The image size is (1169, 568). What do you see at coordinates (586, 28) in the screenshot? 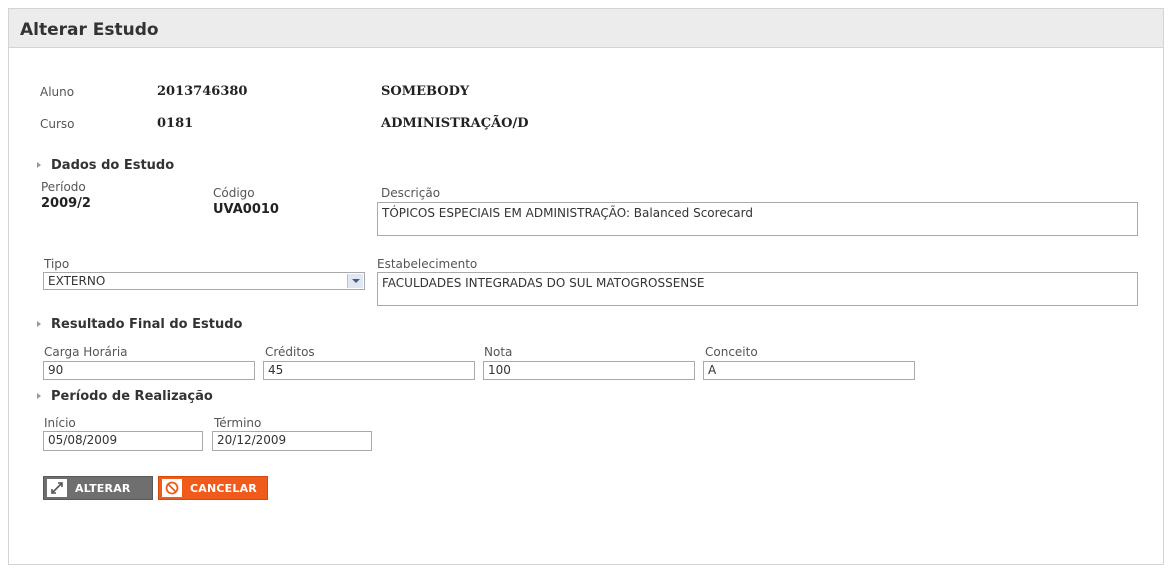
I see `title-bar: Alterar Estudo` at bounding box center [586, 28].